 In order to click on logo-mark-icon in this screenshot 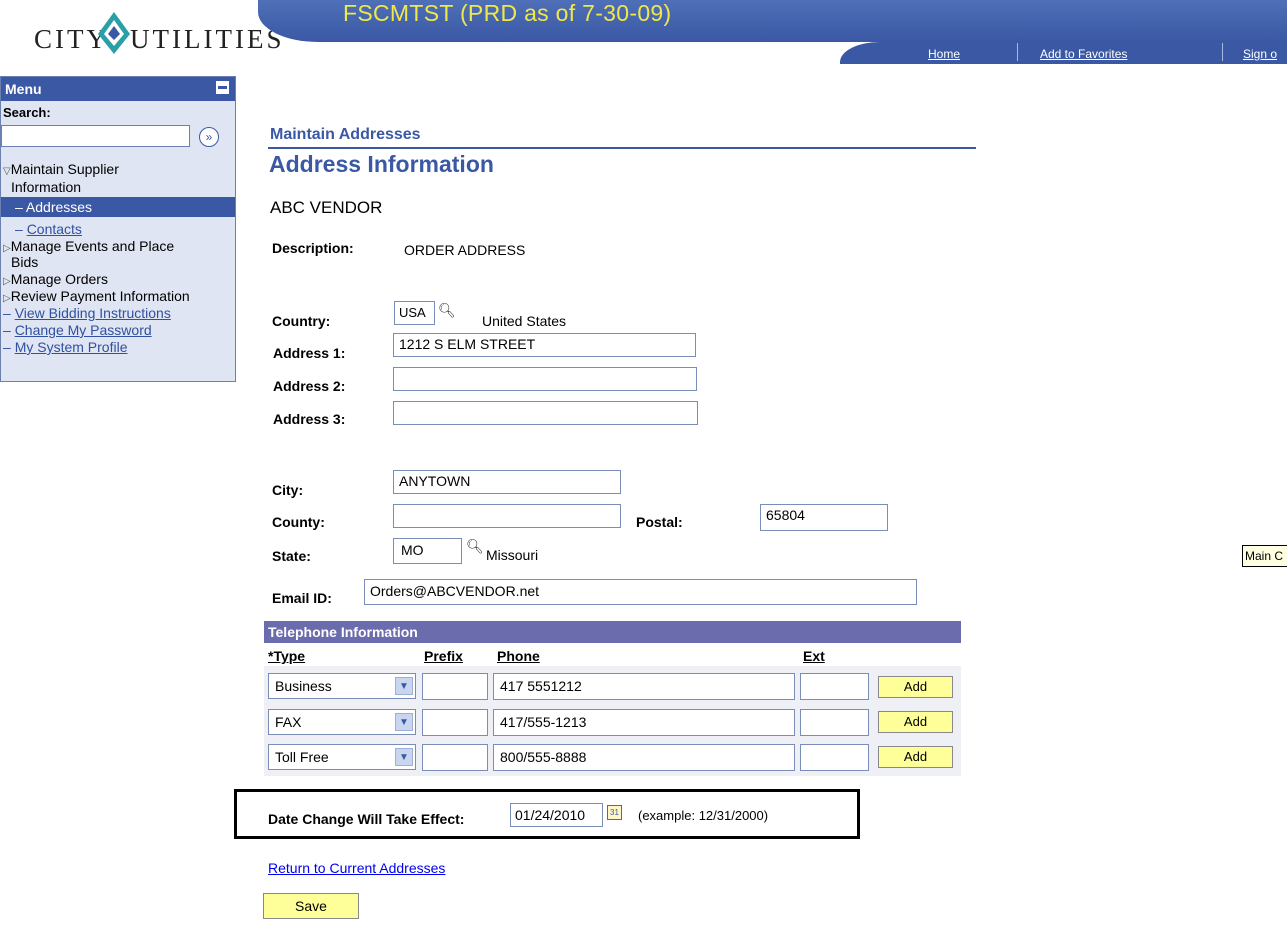, I will do `click(114, 33)`.